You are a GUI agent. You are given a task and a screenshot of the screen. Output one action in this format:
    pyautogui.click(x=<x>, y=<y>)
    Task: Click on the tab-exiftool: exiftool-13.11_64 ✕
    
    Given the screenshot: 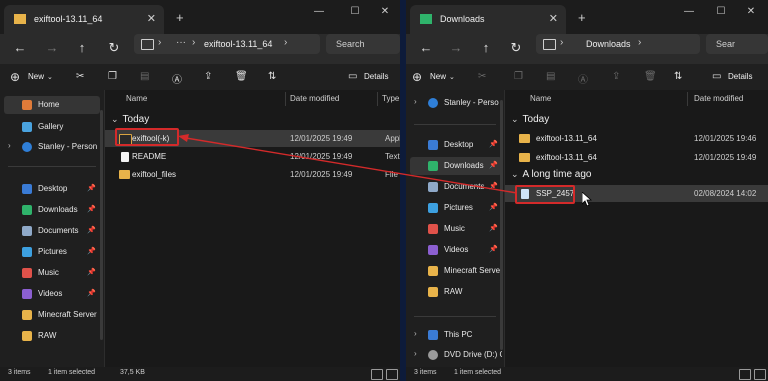 What is the action you would take?
    pyautogui.click(x=84, y=19)
    